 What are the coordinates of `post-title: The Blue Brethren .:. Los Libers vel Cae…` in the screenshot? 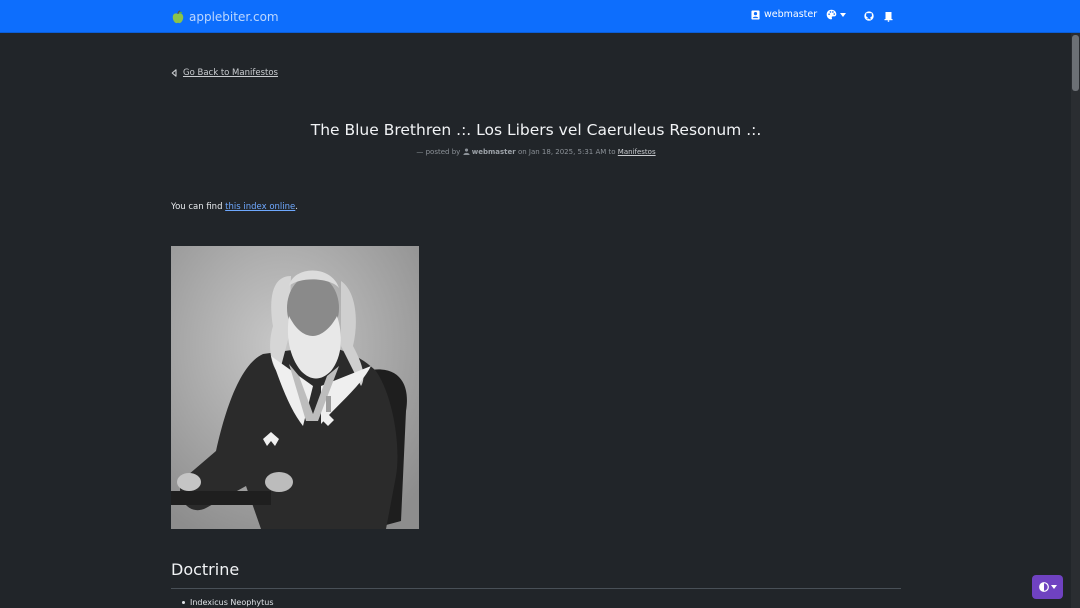 It's located at (536, 130).